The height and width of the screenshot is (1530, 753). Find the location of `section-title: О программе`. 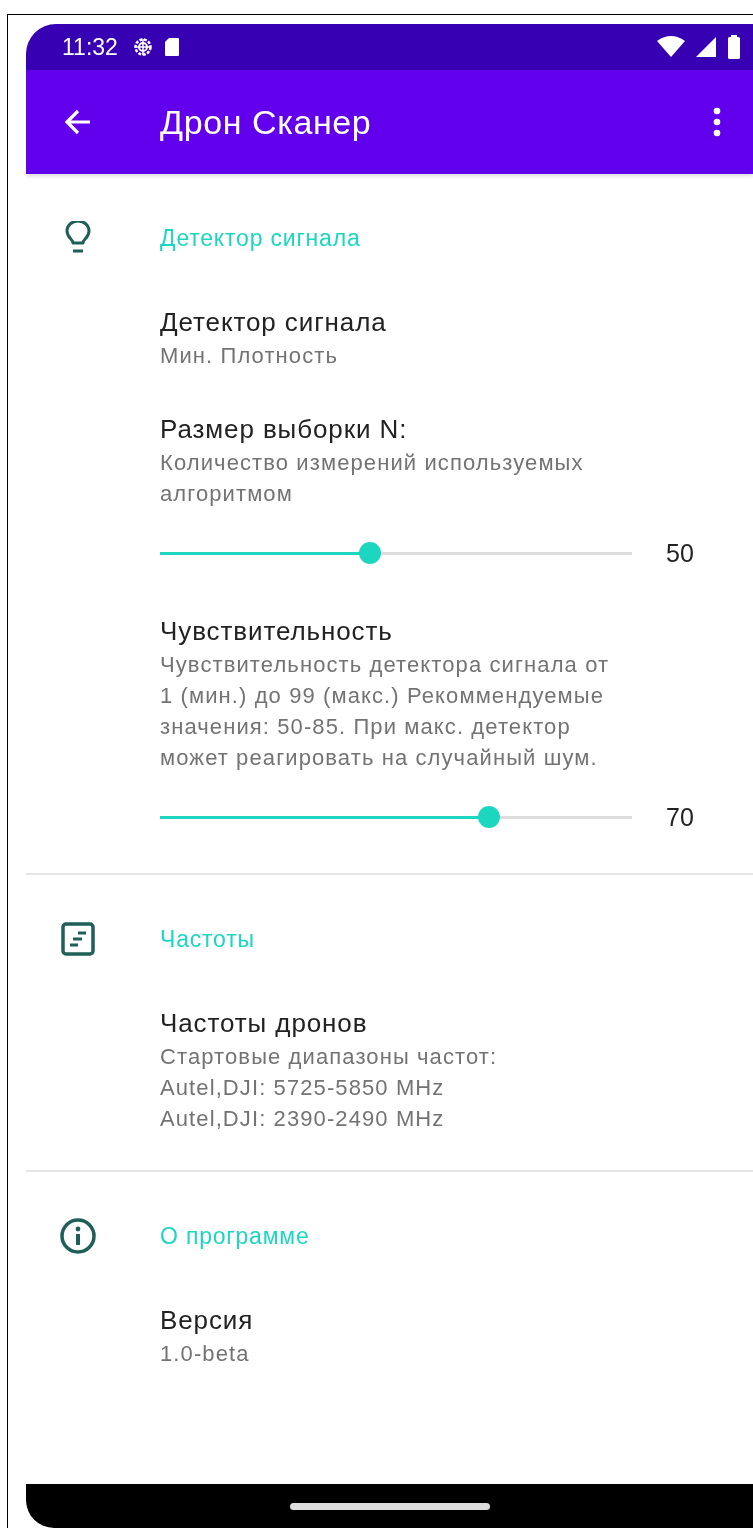

section-title: О программе is located at coordinates (235, 1236).